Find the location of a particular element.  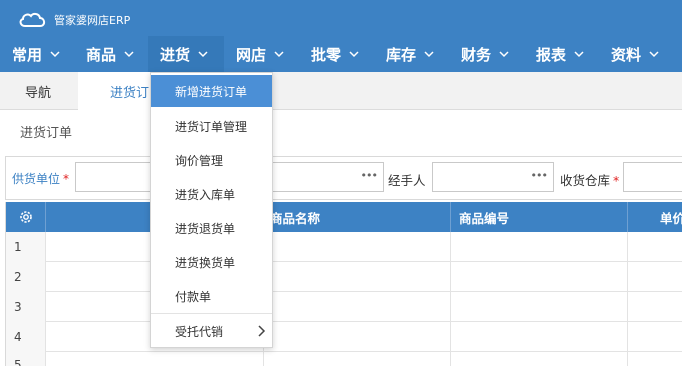

nav-label: 常用 is located at coordinates (27, 54).